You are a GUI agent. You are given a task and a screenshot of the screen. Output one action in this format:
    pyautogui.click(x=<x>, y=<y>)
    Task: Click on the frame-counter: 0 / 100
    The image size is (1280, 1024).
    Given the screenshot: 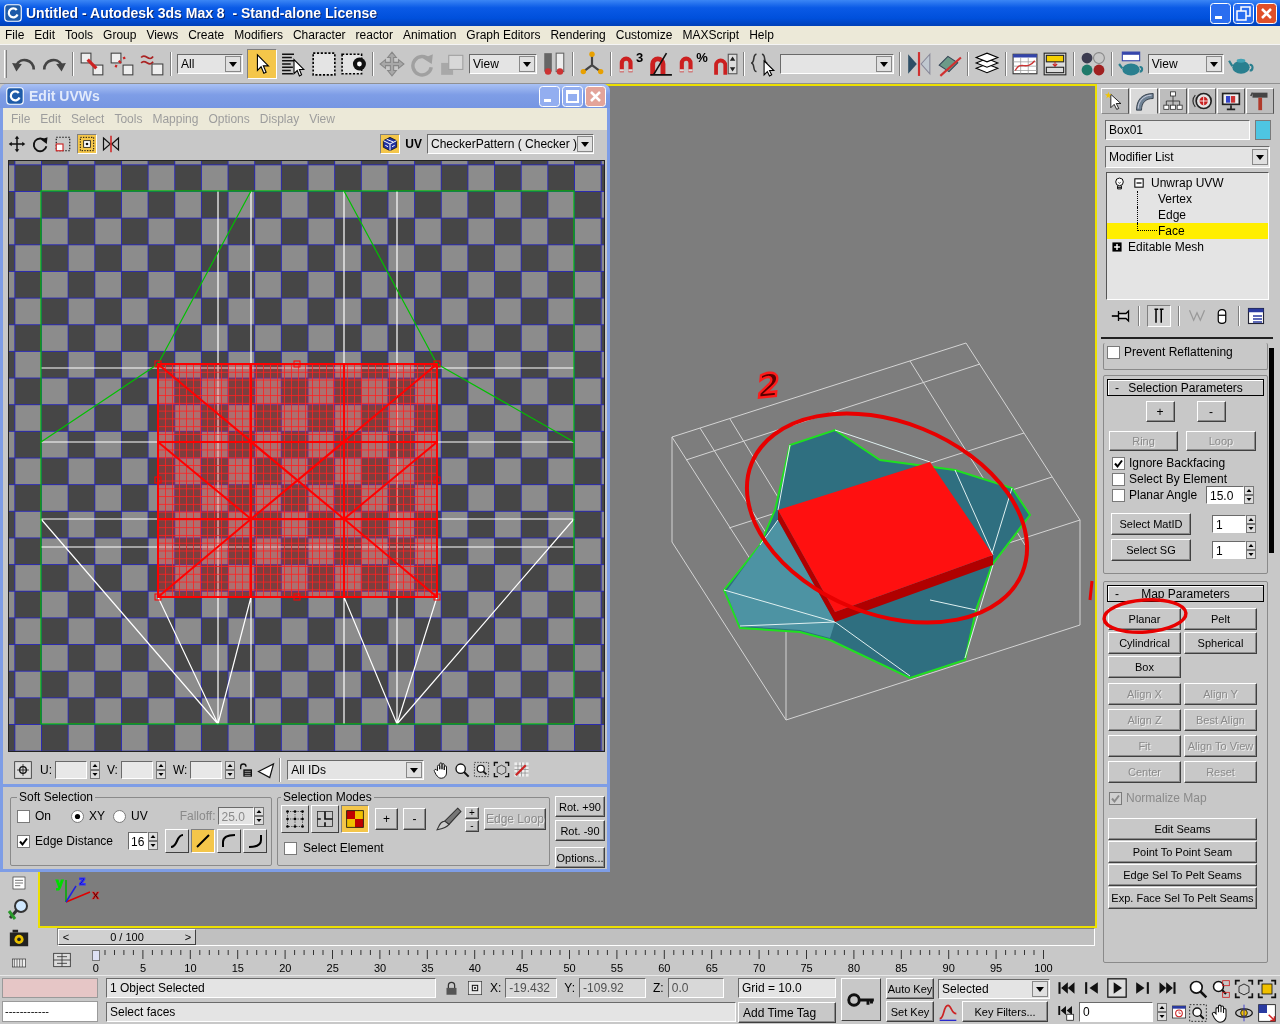 What is the action you would take?
    pyautogui.click(x=127, y=937)
    